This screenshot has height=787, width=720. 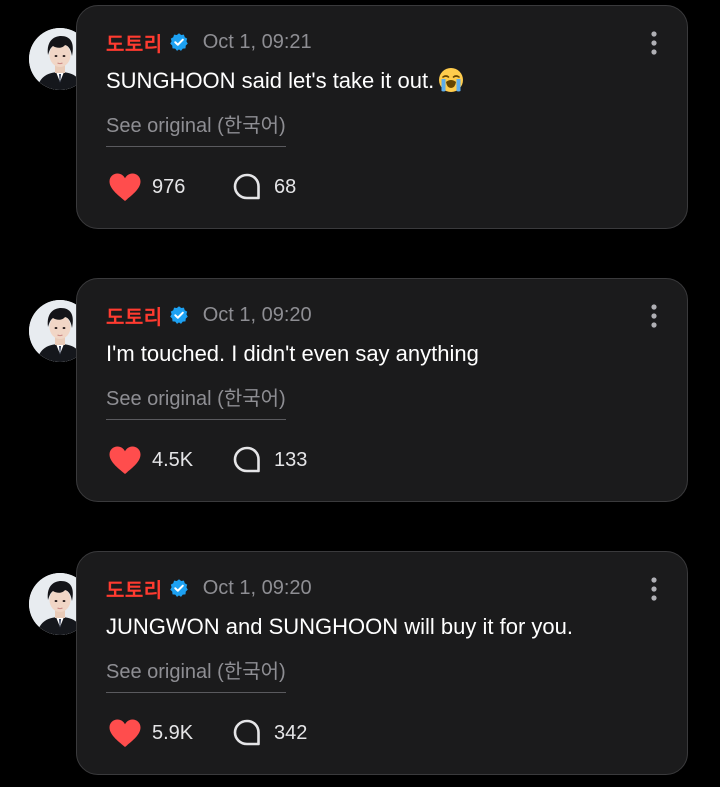 I want to click on post-actions: 976 68, so click(x=202, y=187).